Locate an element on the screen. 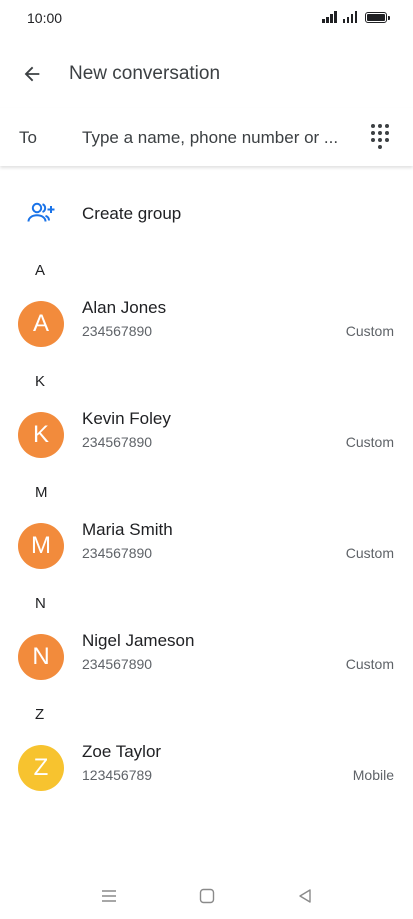 The image size is (413, 919). section-header-a: A is located at coordinates (40, 270).